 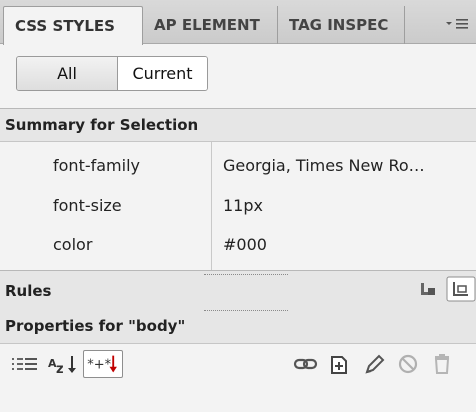 I want to click on set-properties-view-icon: *+*, so click(x=103, y=364).